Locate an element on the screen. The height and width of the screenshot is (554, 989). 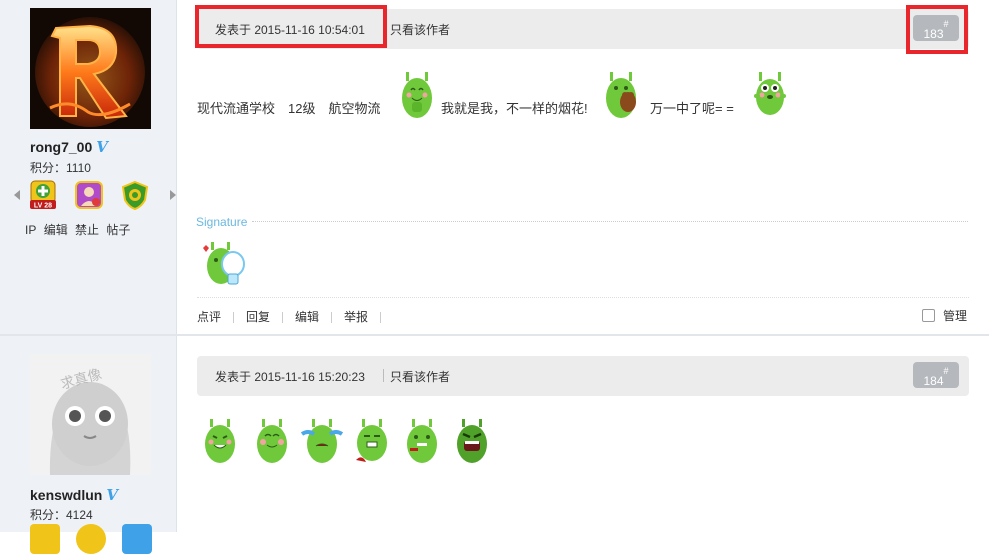
manage-checkbox is located at coordinates (928, 315).